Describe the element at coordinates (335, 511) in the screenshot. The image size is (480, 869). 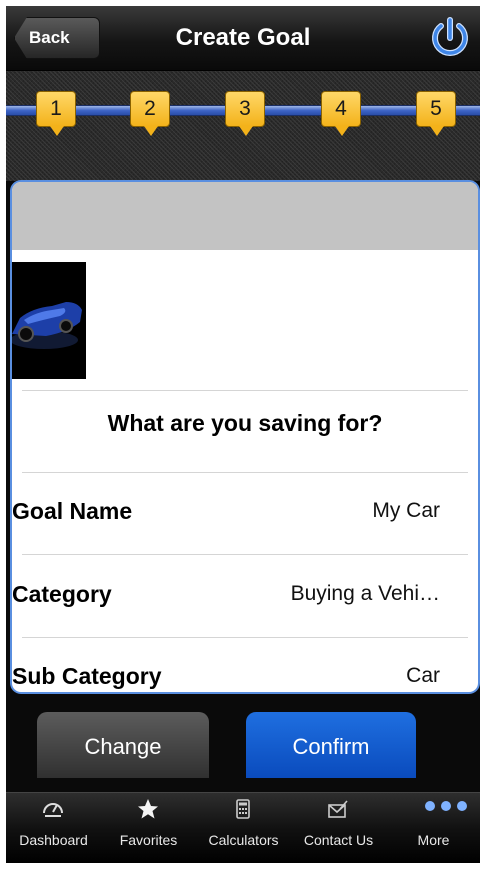
I see `goal-name-value: My Car` at that location.